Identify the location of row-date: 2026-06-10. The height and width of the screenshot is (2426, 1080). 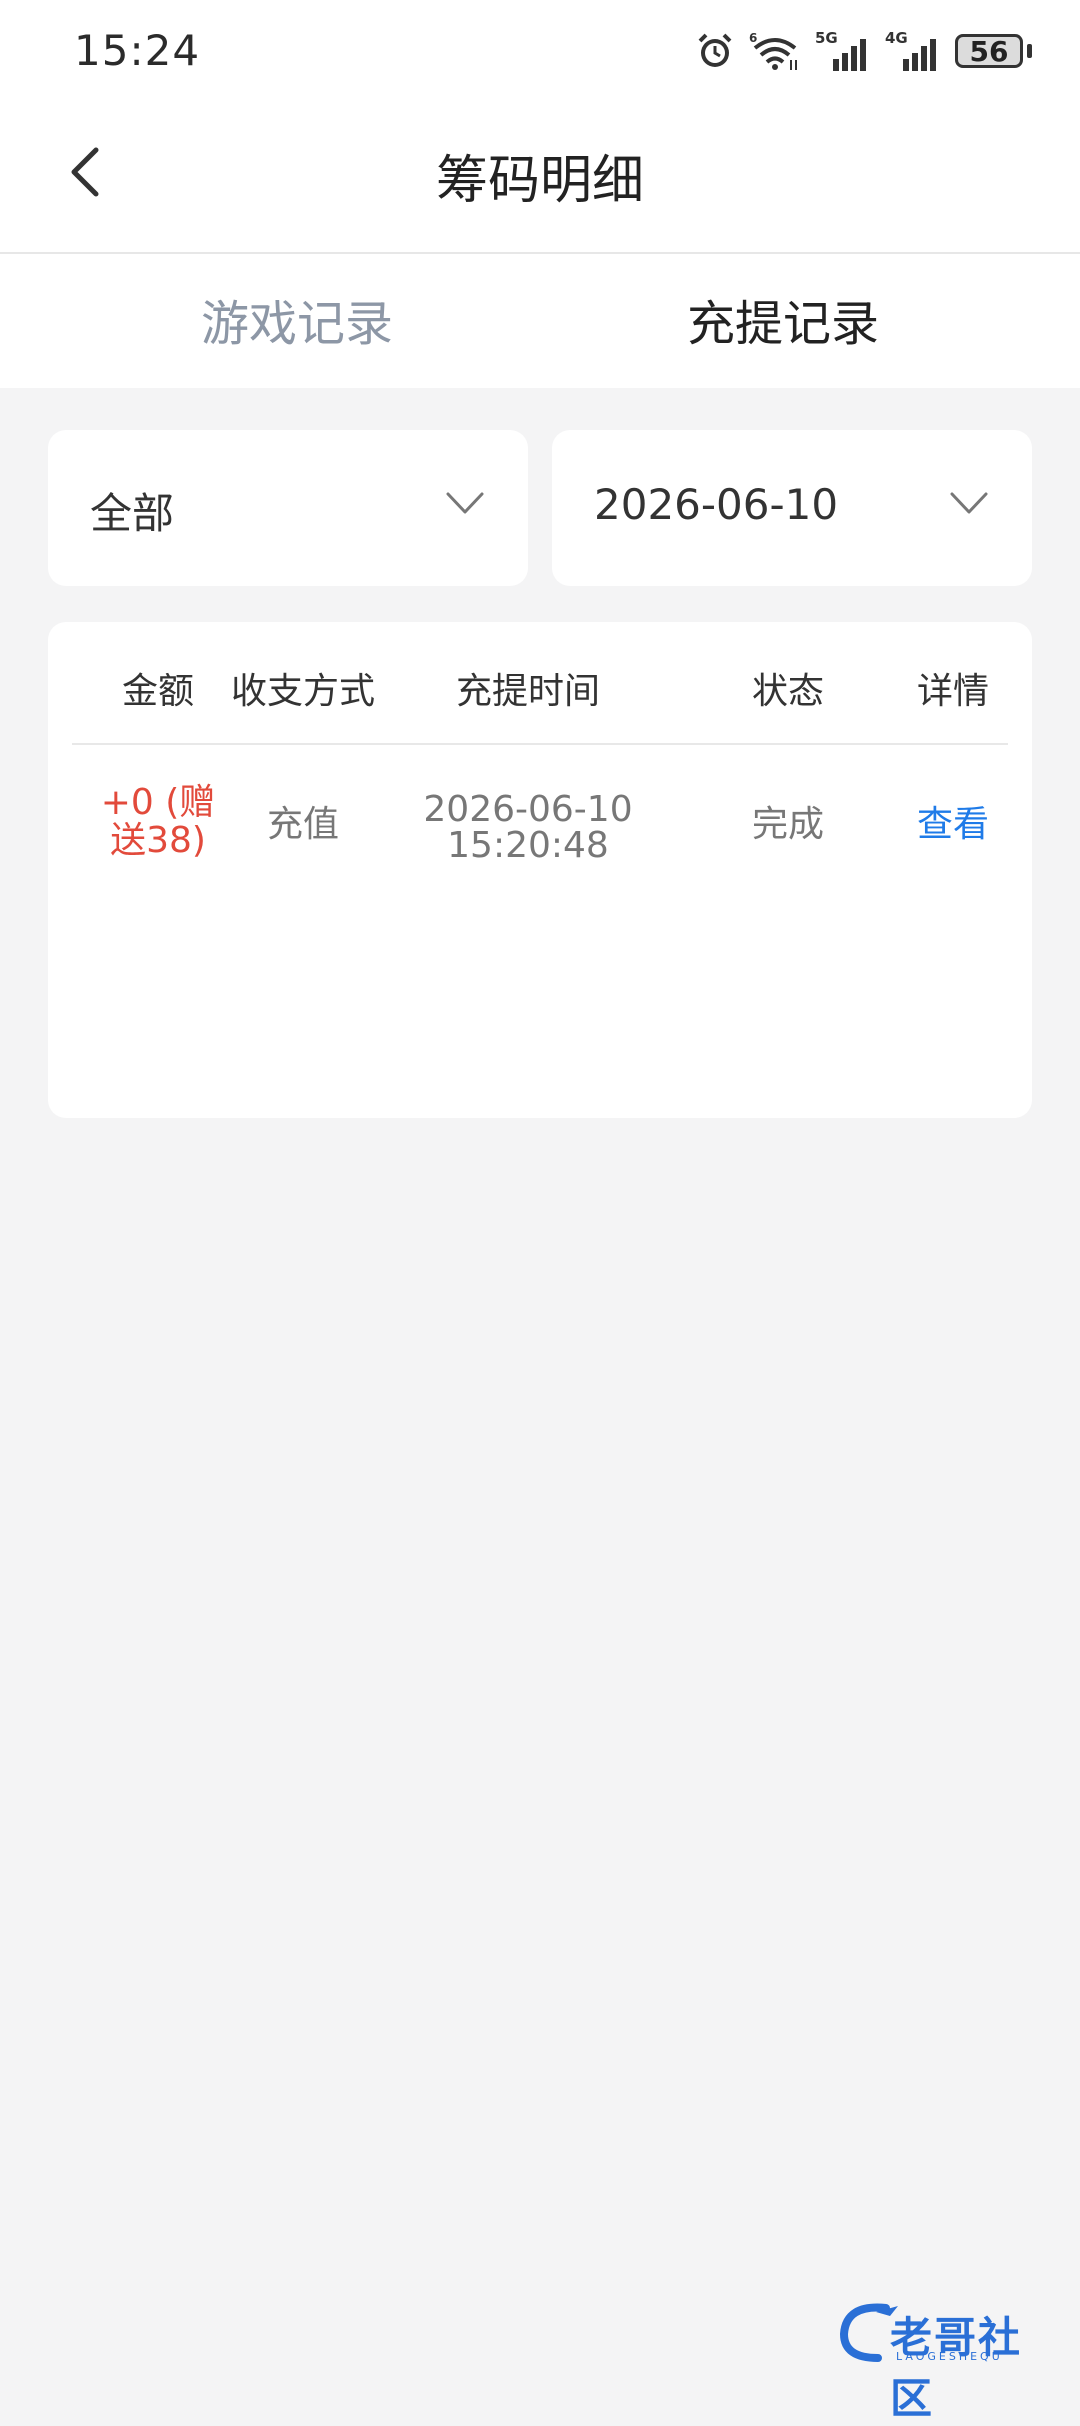
(528, 809).